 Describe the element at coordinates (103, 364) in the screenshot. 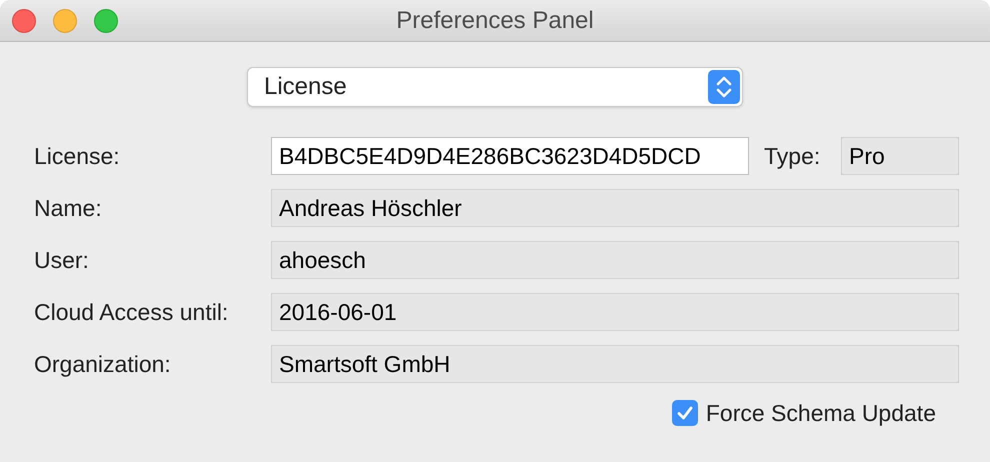

I see `field-label: Organization:` at that location.